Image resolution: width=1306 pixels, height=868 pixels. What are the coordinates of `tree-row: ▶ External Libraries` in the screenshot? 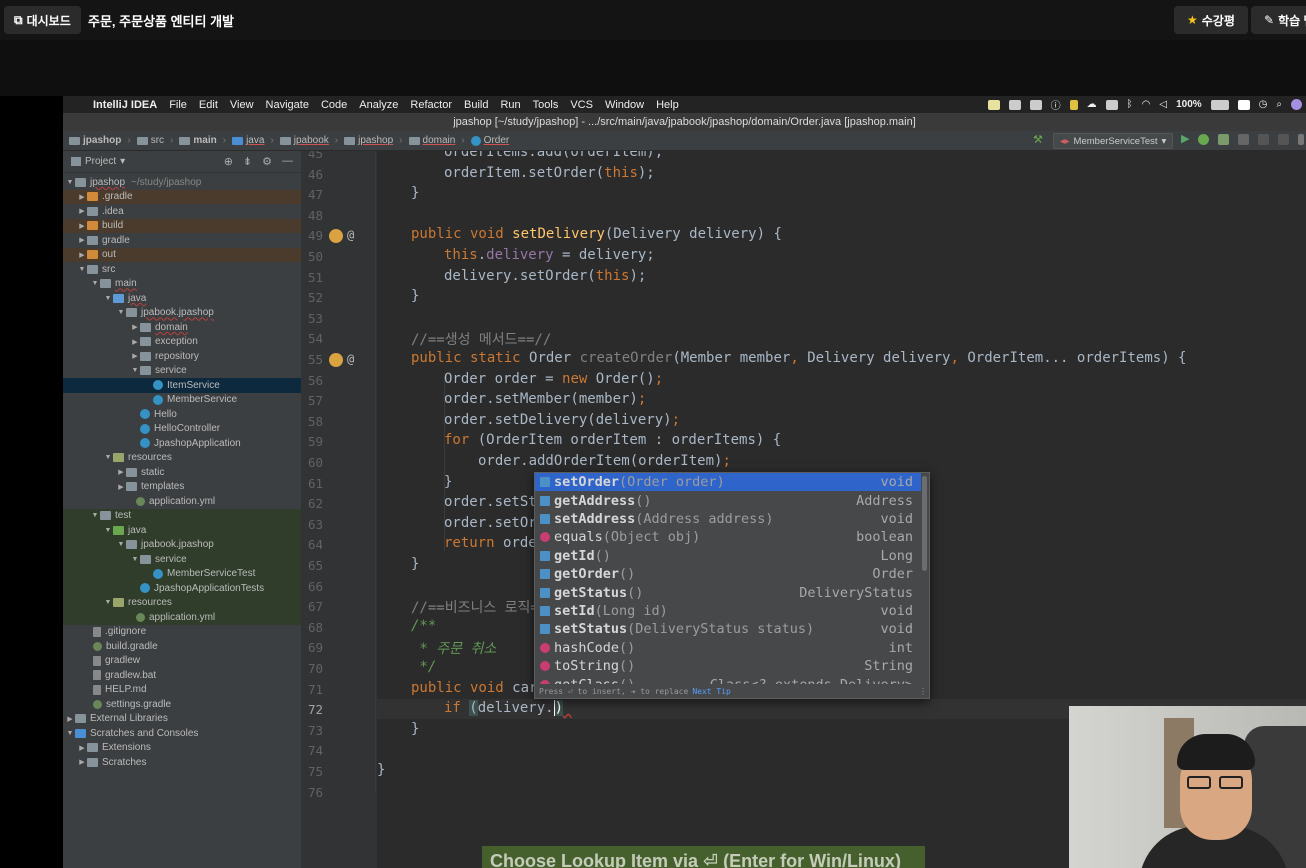 It's located at (182, 719).